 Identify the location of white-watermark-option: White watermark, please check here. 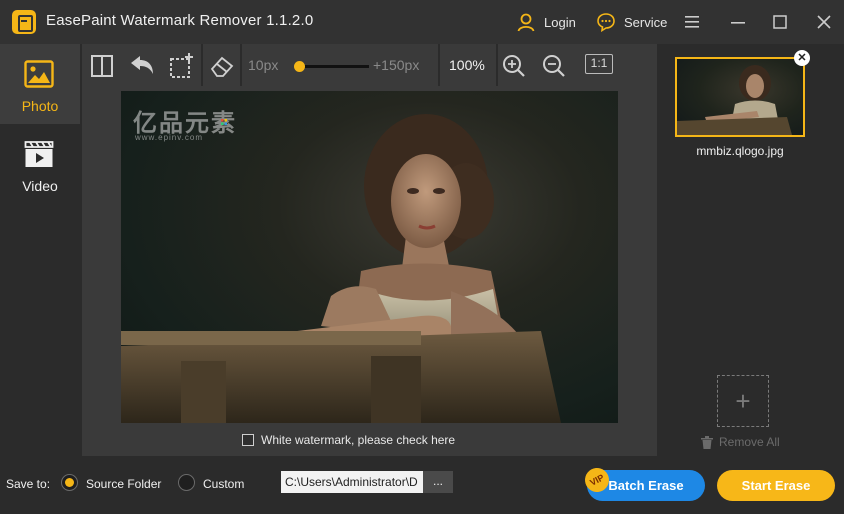
(348, 440).